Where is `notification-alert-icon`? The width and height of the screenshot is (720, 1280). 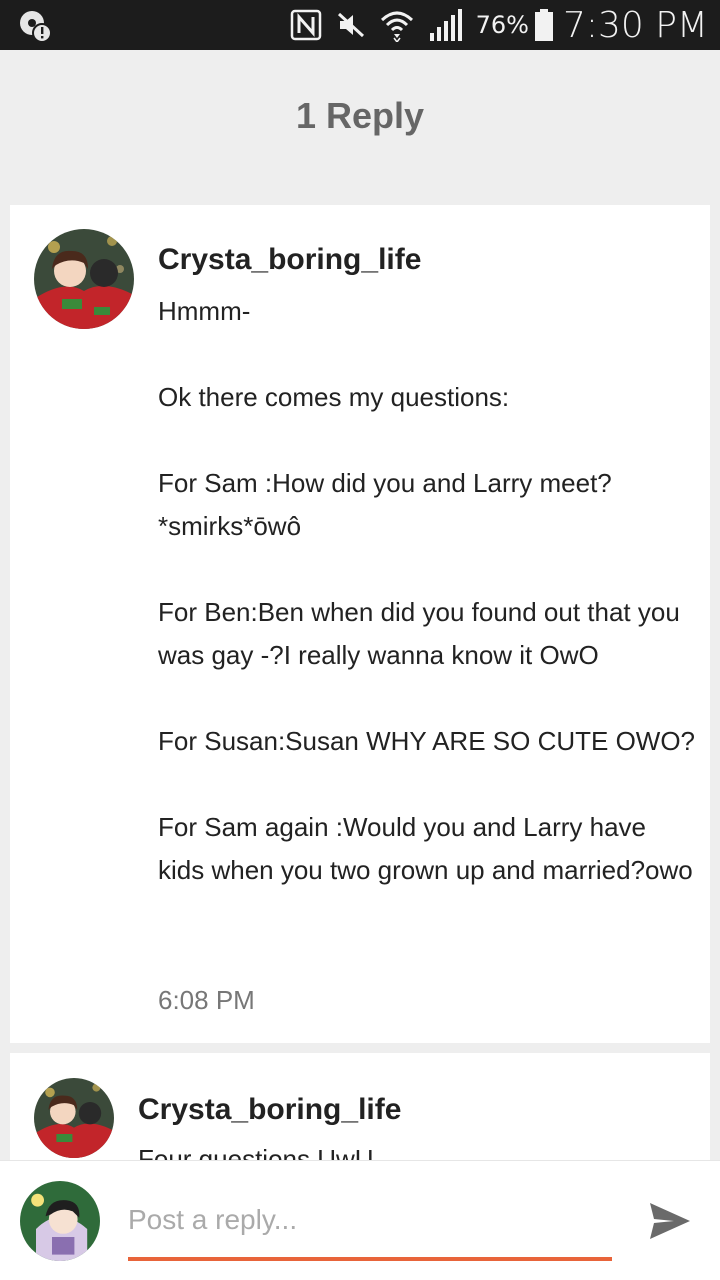
notification-alert-icon is located at coordinates (36, 27).